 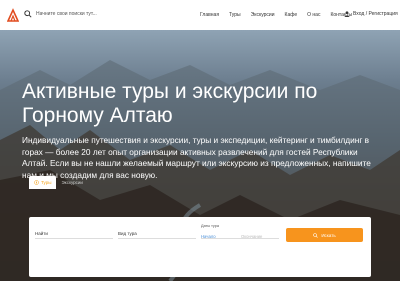 I want to click on search-button: Искать, so click(x=324, y=235).